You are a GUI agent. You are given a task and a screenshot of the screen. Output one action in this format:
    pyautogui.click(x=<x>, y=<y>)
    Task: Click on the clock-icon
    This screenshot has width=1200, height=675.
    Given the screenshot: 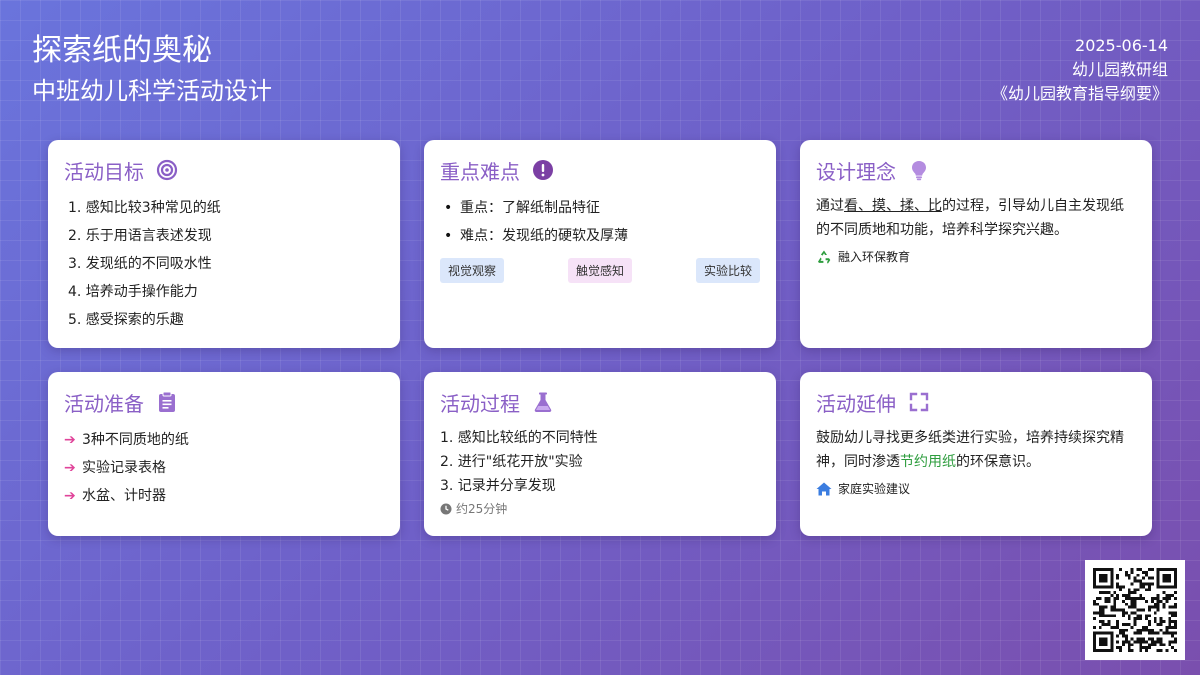 What is the action you would take?
    pyautogui.click(x=446, y=508)
    